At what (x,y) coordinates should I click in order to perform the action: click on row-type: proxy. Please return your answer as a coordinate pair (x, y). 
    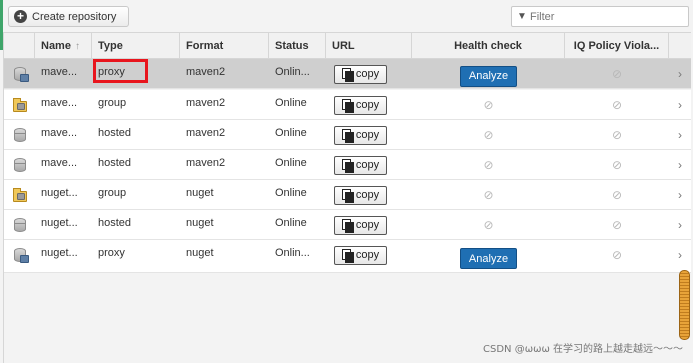
    Looking at the image, I should click on (111, 253).